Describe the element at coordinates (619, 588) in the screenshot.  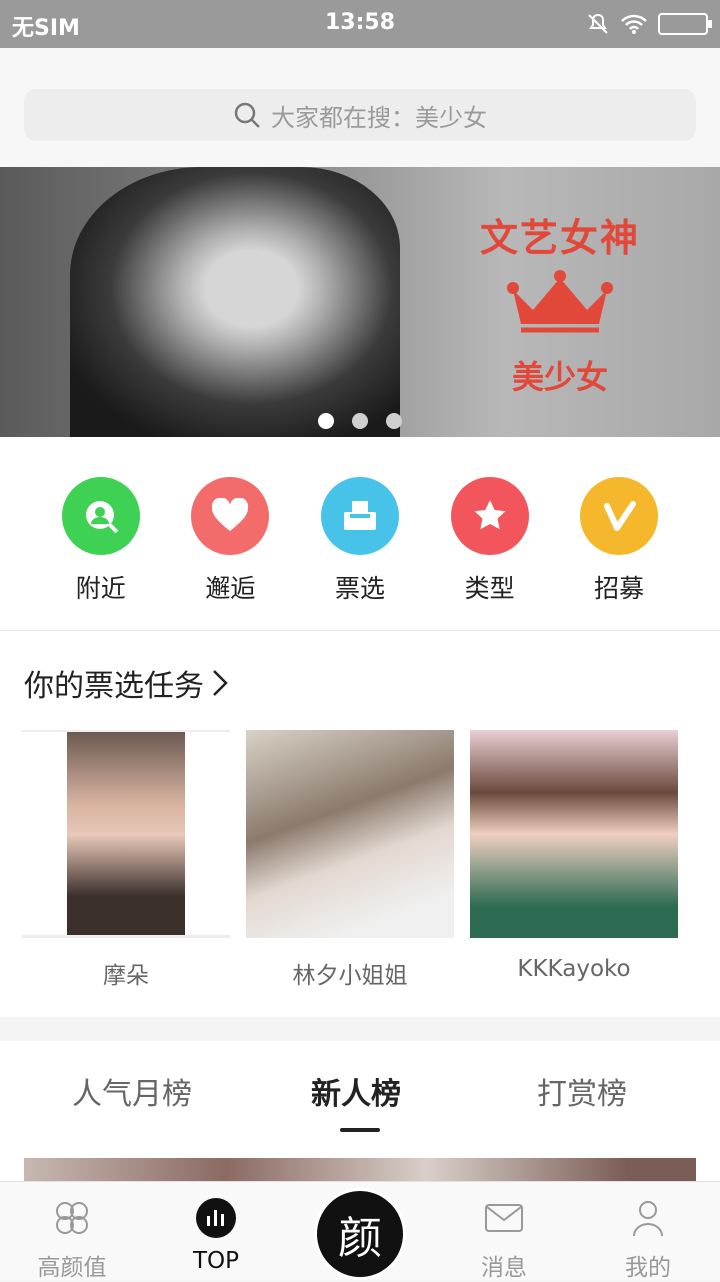
I see `quick-label: 招募` at that location.